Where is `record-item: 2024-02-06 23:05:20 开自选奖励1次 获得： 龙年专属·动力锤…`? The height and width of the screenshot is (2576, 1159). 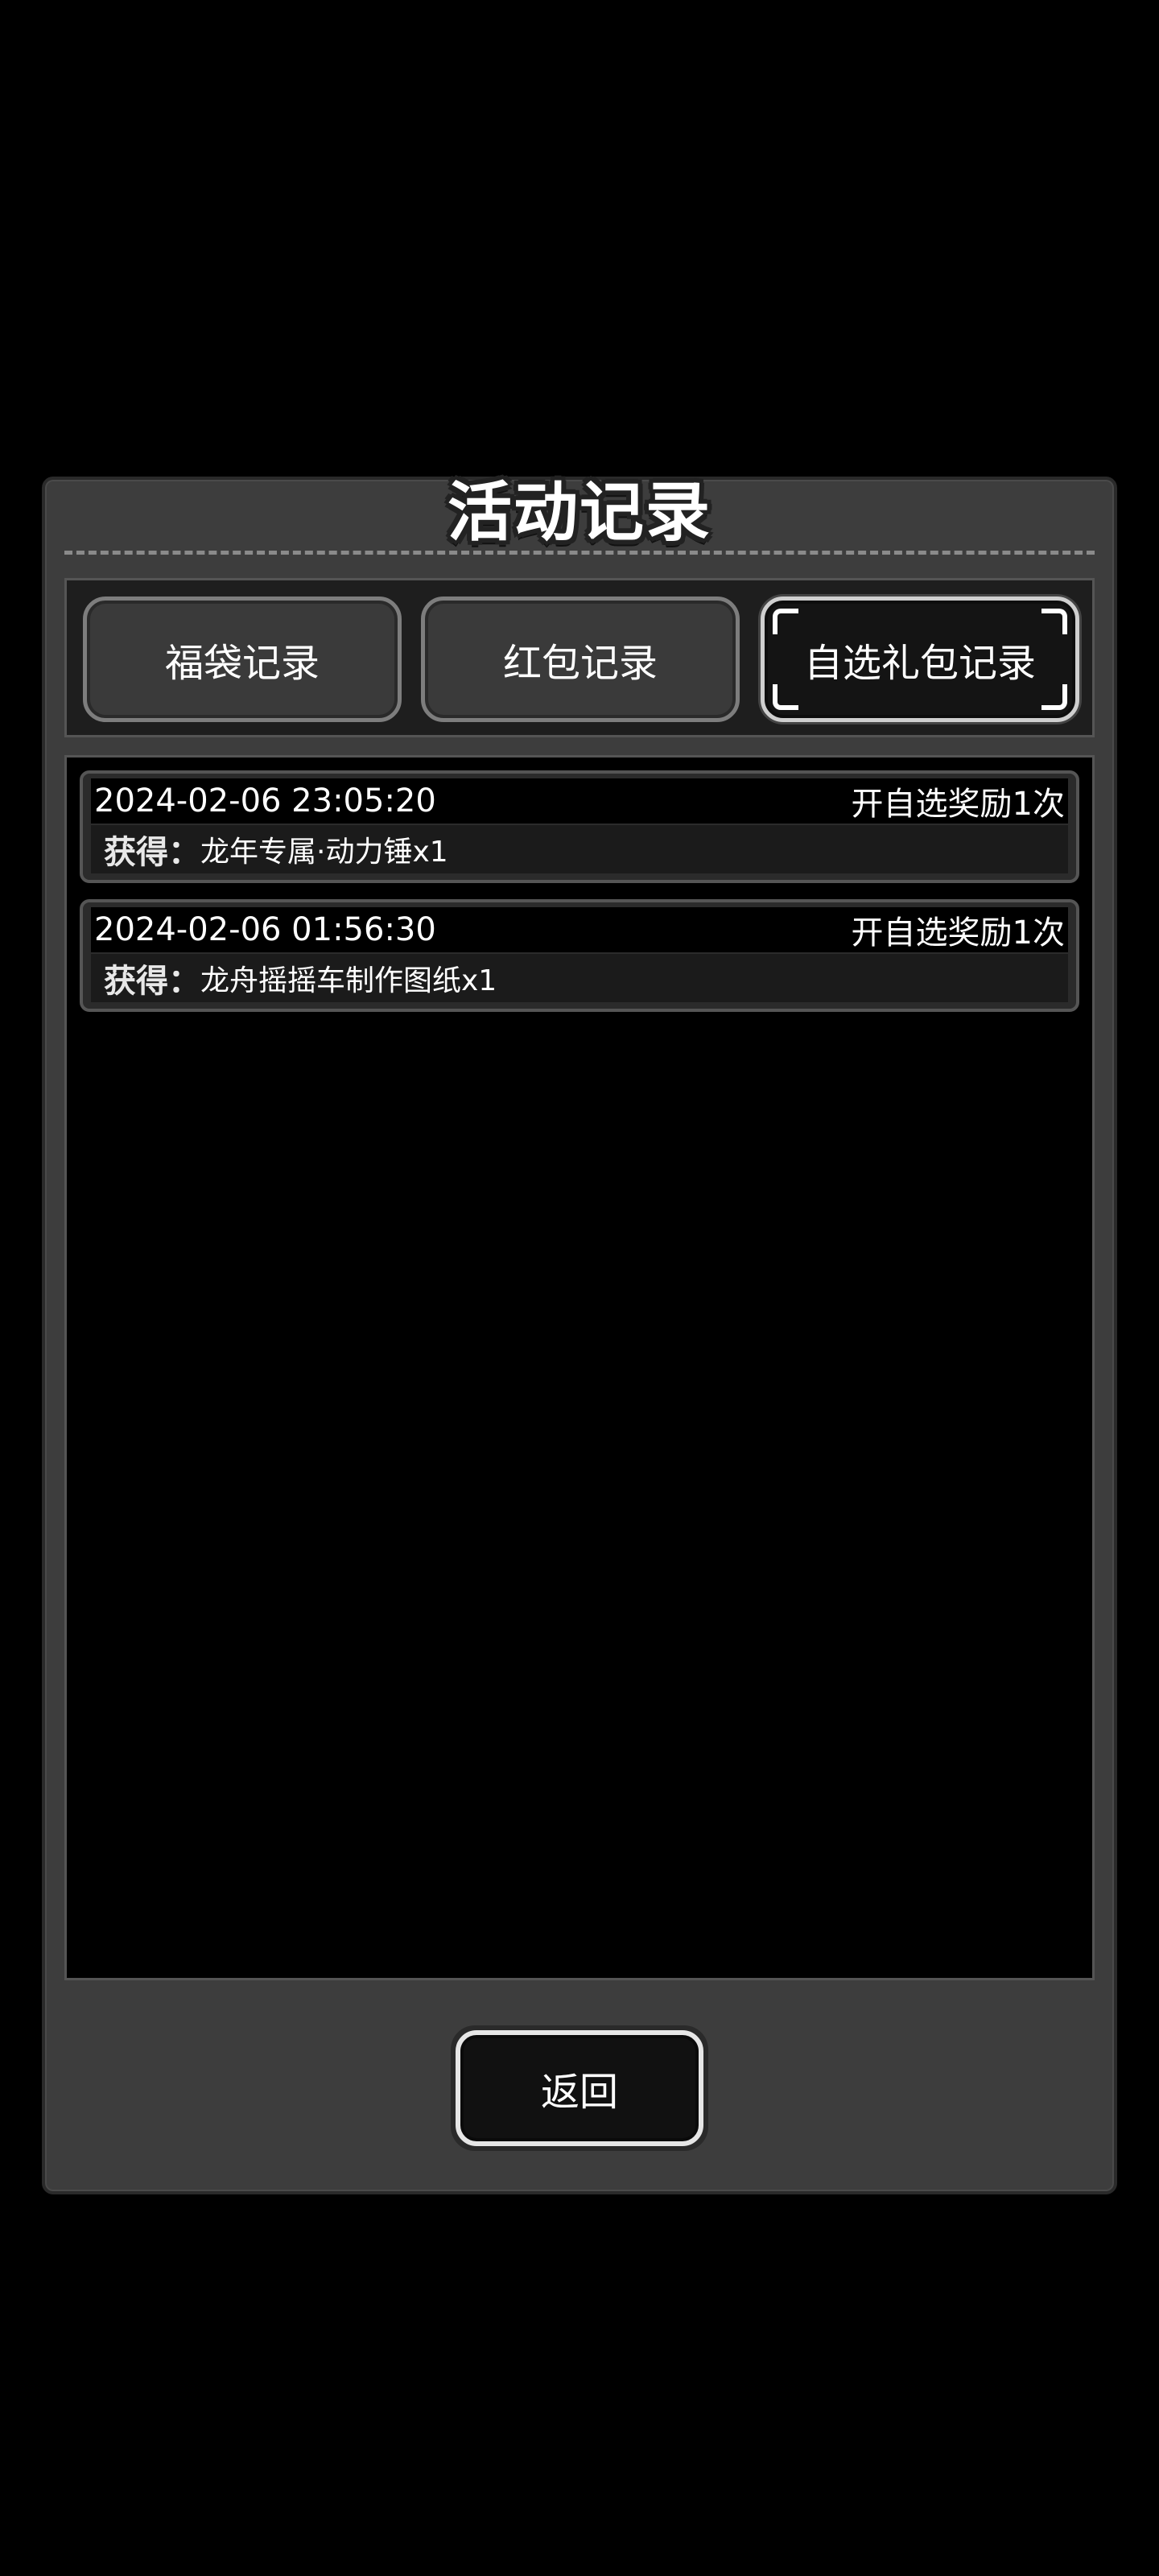
record-item: 2024-02-06 23:05:20 开自选奖励1次 获得： 龙年专属·动力锤… is located at coordinates (579, 826).